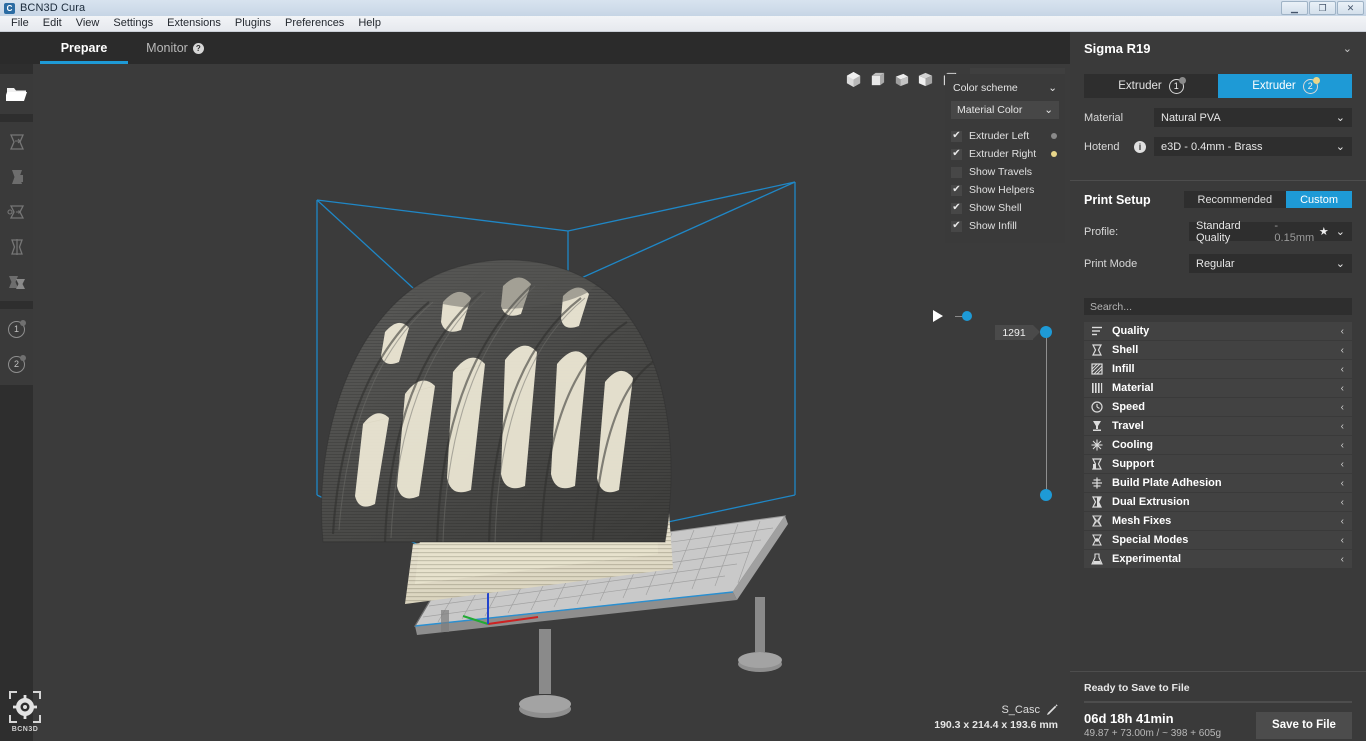  Describe the element at coordinates (1150, 540) in the screenshot. I see `category-label: Special Modes` at that location.